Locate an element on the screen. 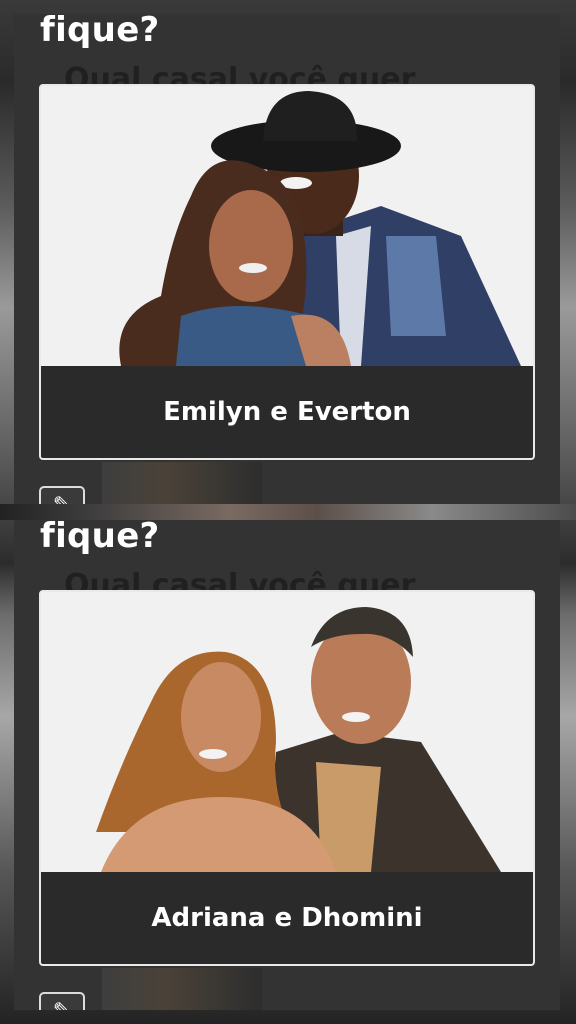 The height and width of the screenshot is (1024, 576). poll-option-label-bar: Emilyn e Everton is located at coordinates (287, 412).